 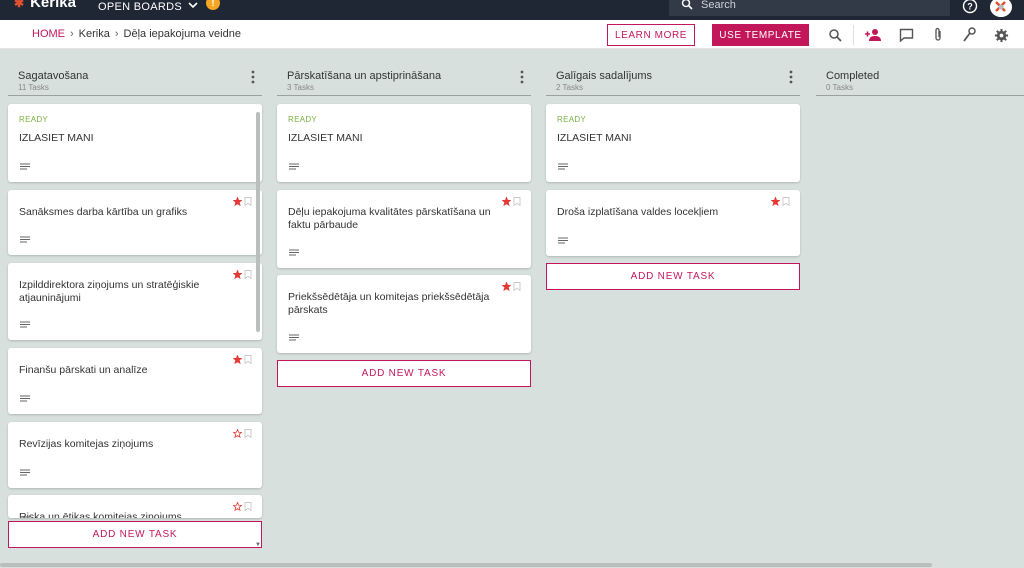 I want to click on task-title: Riska un ētikas komitejas ziņojums, so click(x=131, y=514).